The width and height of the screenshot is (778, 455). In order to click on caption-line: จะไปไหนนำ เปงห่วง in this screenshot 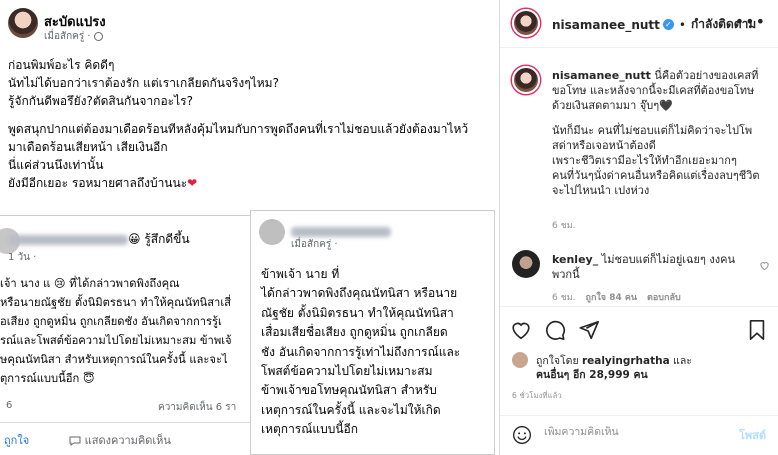, I will do `click(601, 190)`.